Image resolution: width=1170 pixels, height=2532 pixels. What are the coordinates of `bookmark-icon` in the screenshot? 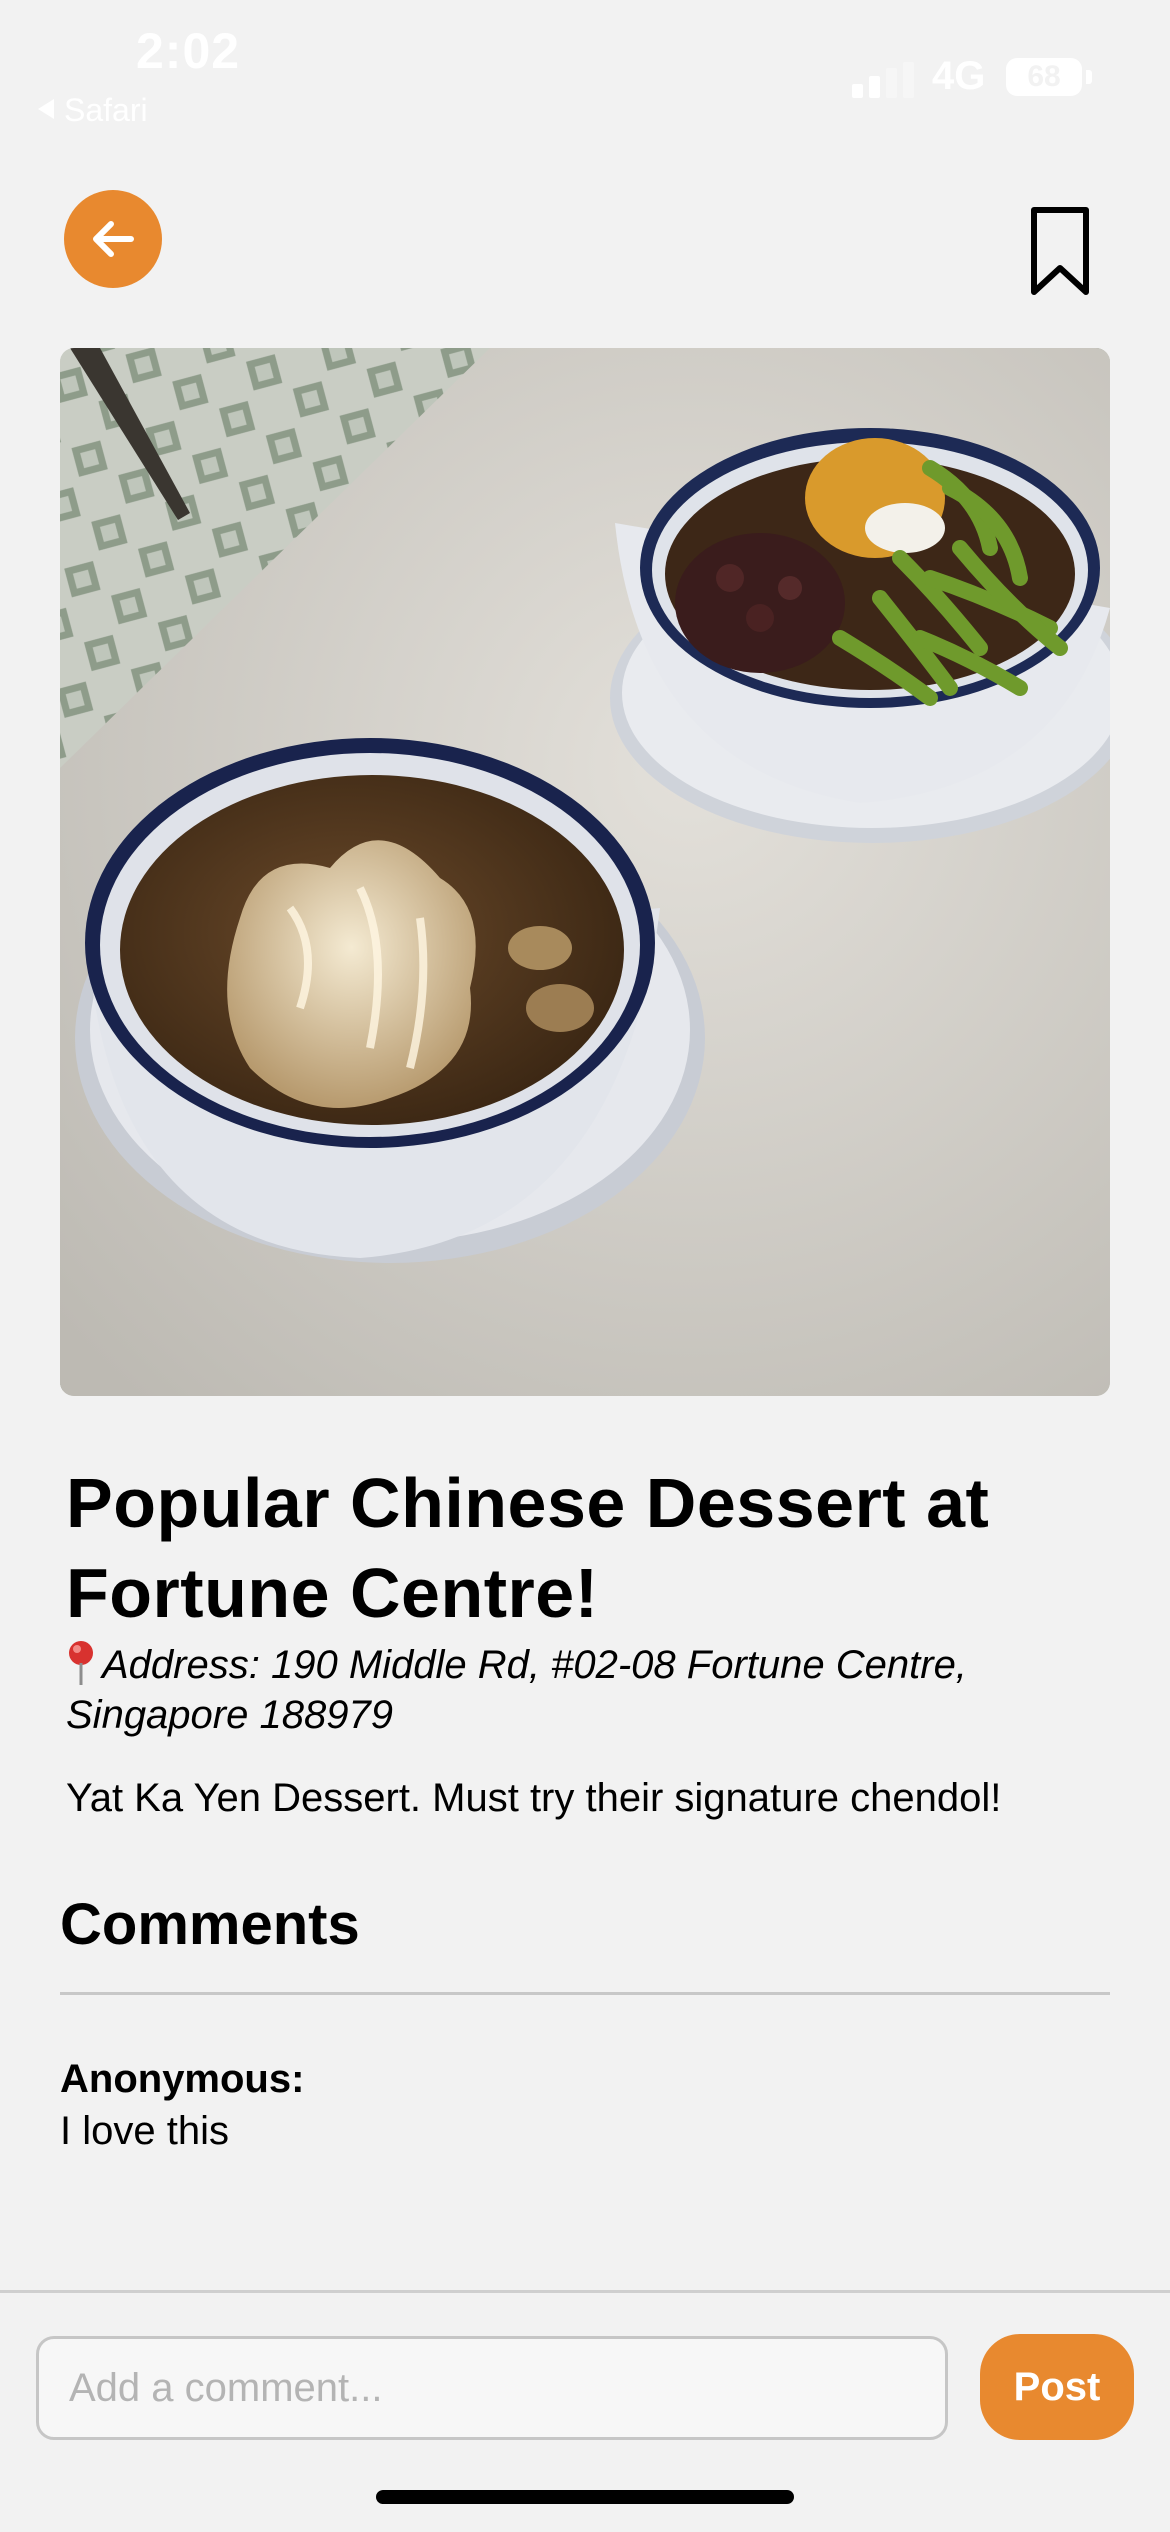 It's located at (1060, 251).